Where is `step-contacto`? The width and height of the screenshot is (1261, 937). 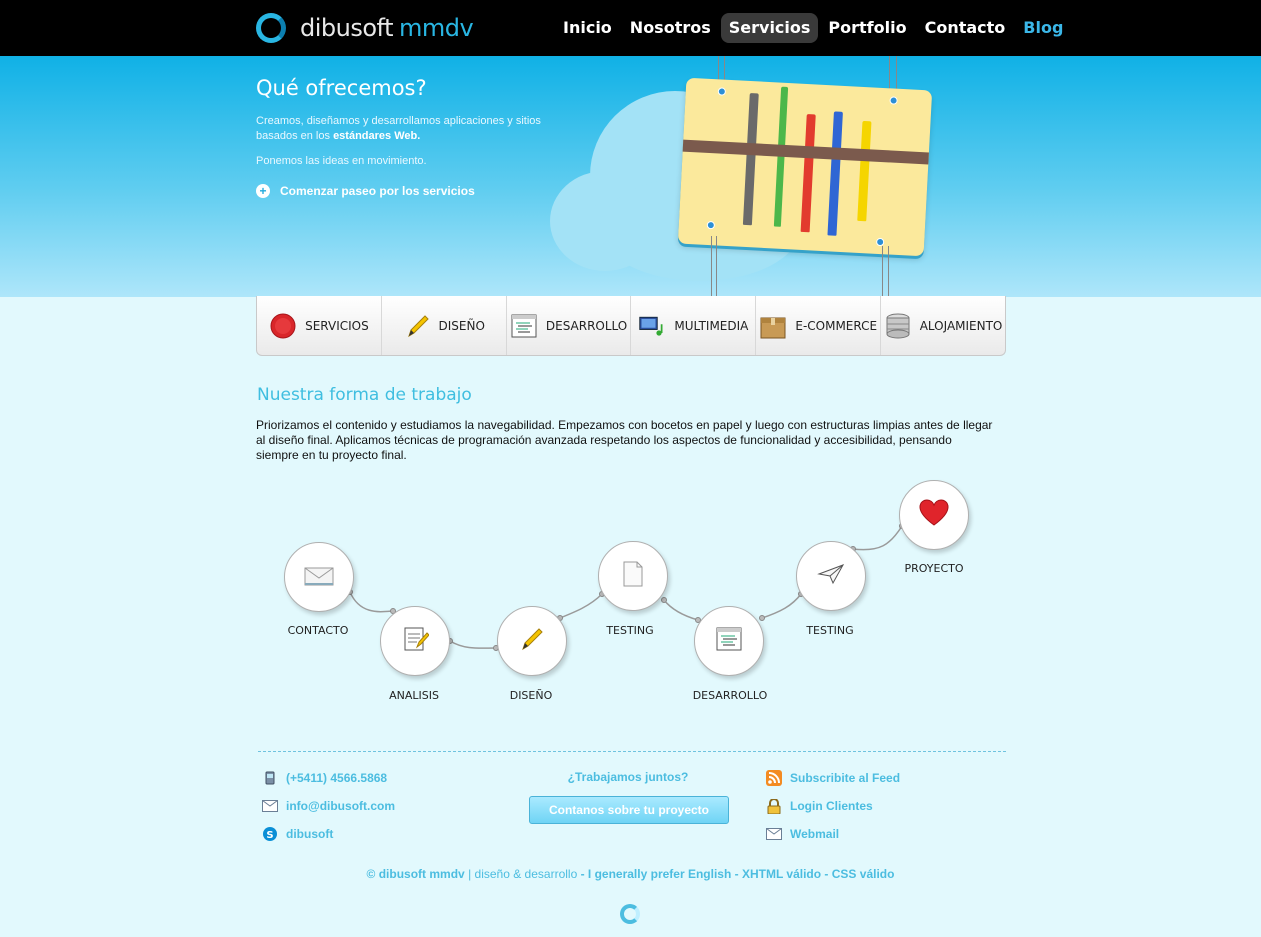
step-contacto is located at coordinates (319, 577).